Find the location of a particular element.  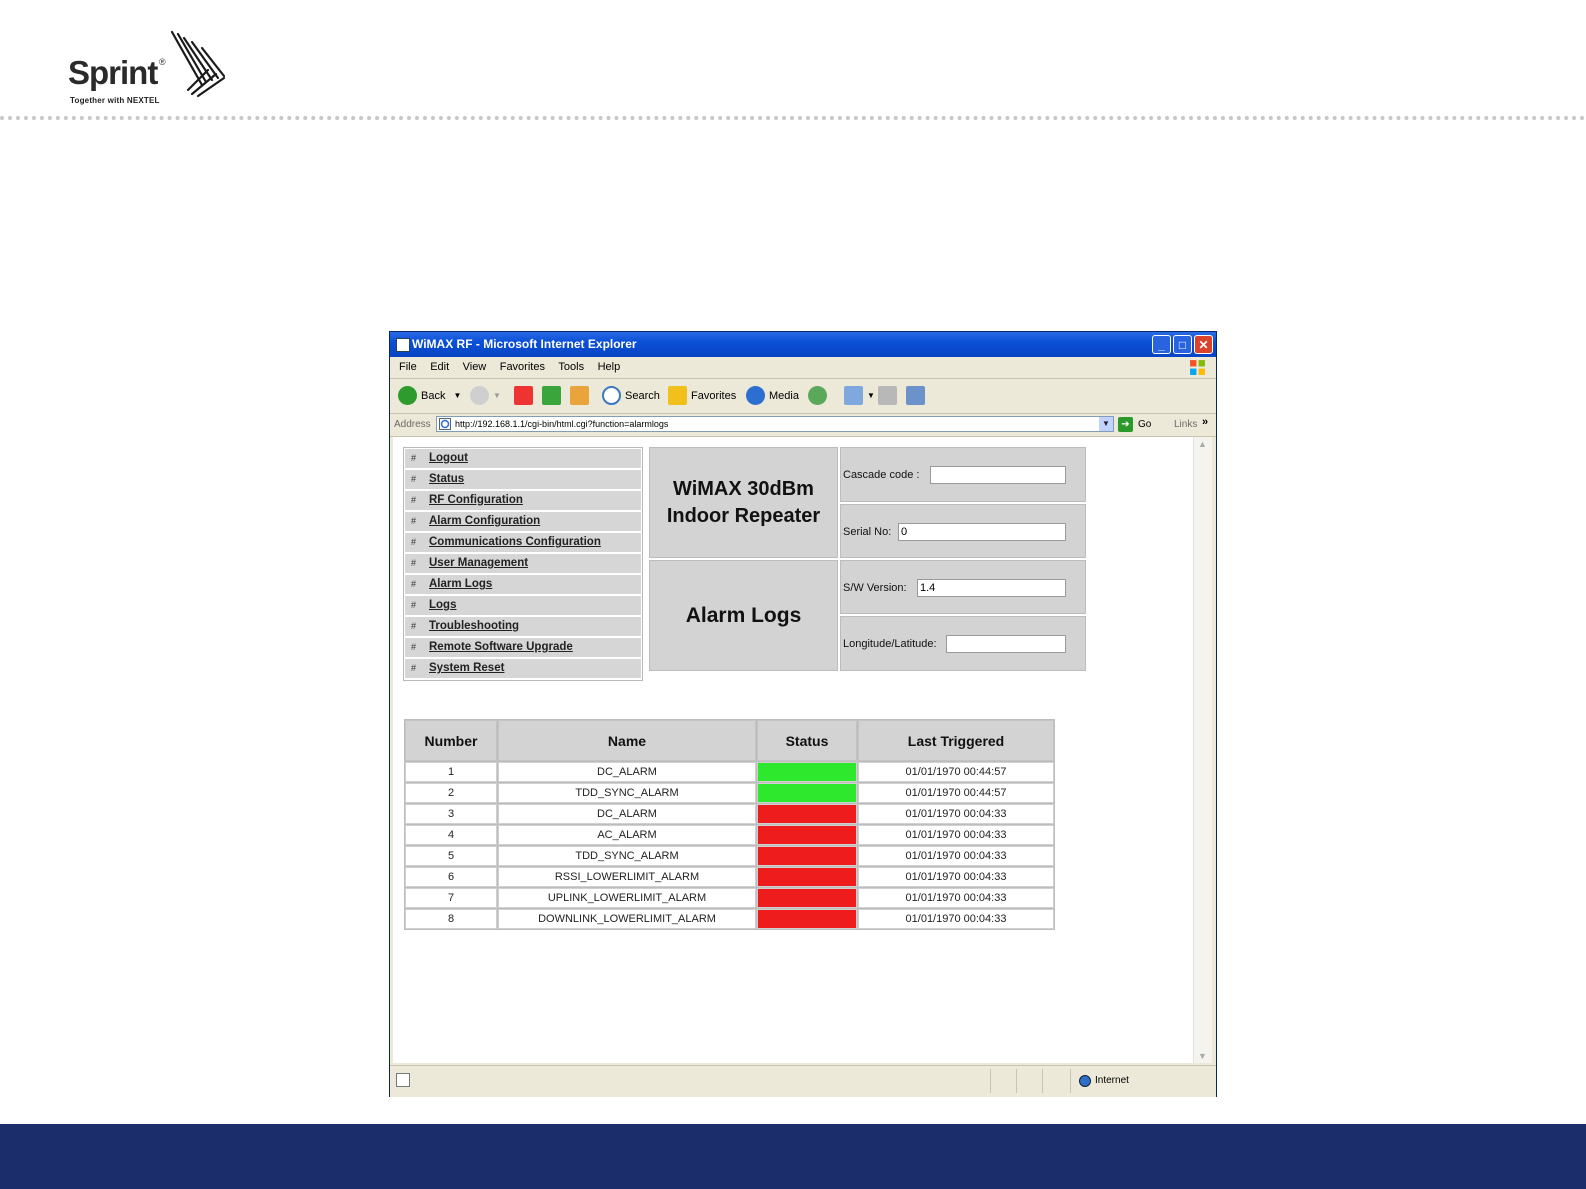

nav-link-communications-configuration: Communications Configuration is located at coordinates (515, 542).